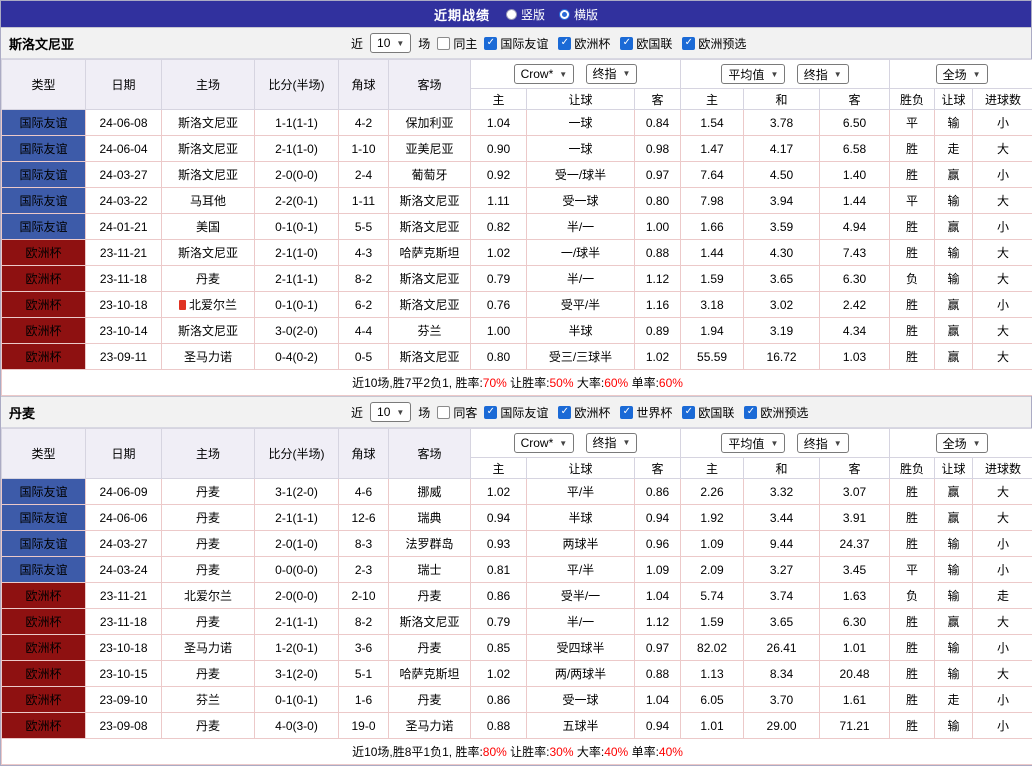  What do you see at coordinates (855, 331) in the screenshot?
I see `europe-odds-cell: 4.34` at bounding box center [855, 331].